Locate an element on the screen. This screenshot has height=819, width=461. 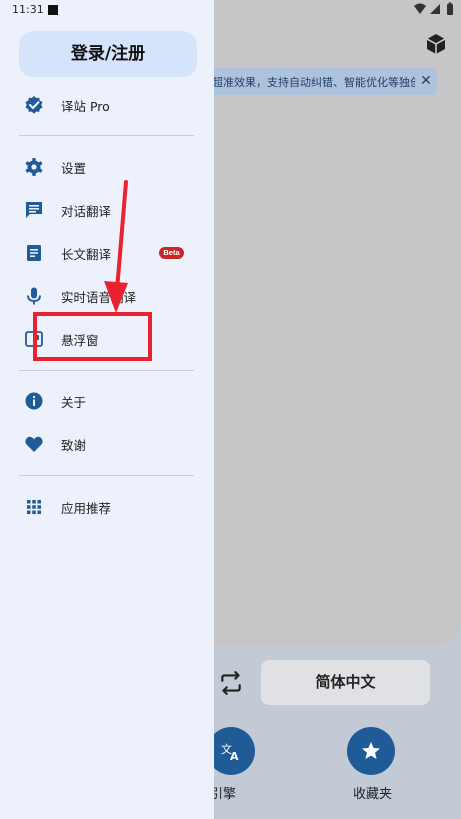
drawer-item-long-text: 长文翻译 Beta is located at coordinates (107, 253).